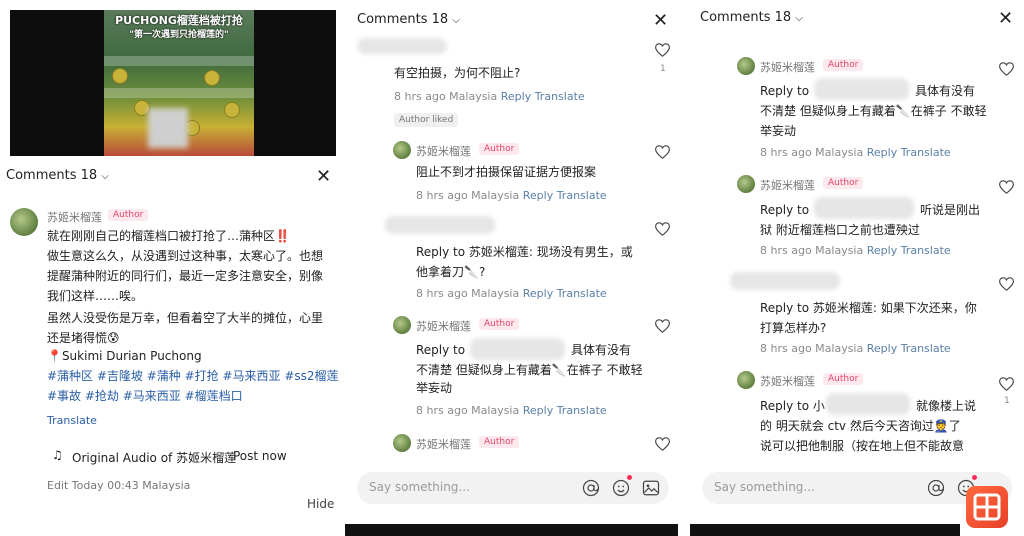  I want to click on post-now-button: Post now, so click(260, 456).